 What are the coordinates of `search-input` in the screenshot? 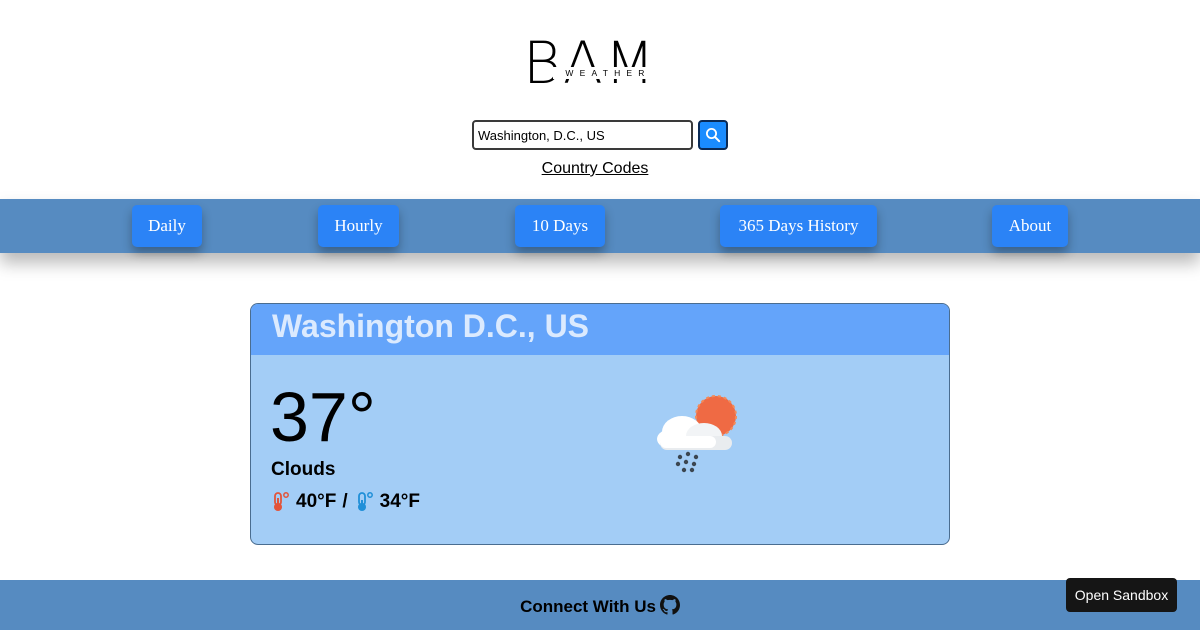 It's located at (582, 135).